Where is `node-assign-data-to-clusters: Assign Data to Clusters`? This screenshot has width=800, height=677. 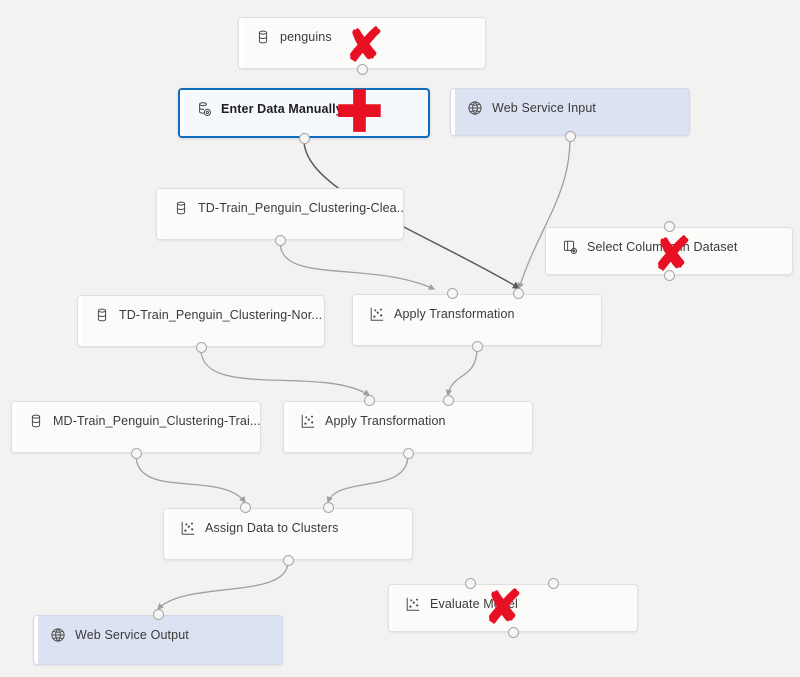
node-assign-data-to-clusters: Assign Data to Clusters is located at coordinates (288, 534).